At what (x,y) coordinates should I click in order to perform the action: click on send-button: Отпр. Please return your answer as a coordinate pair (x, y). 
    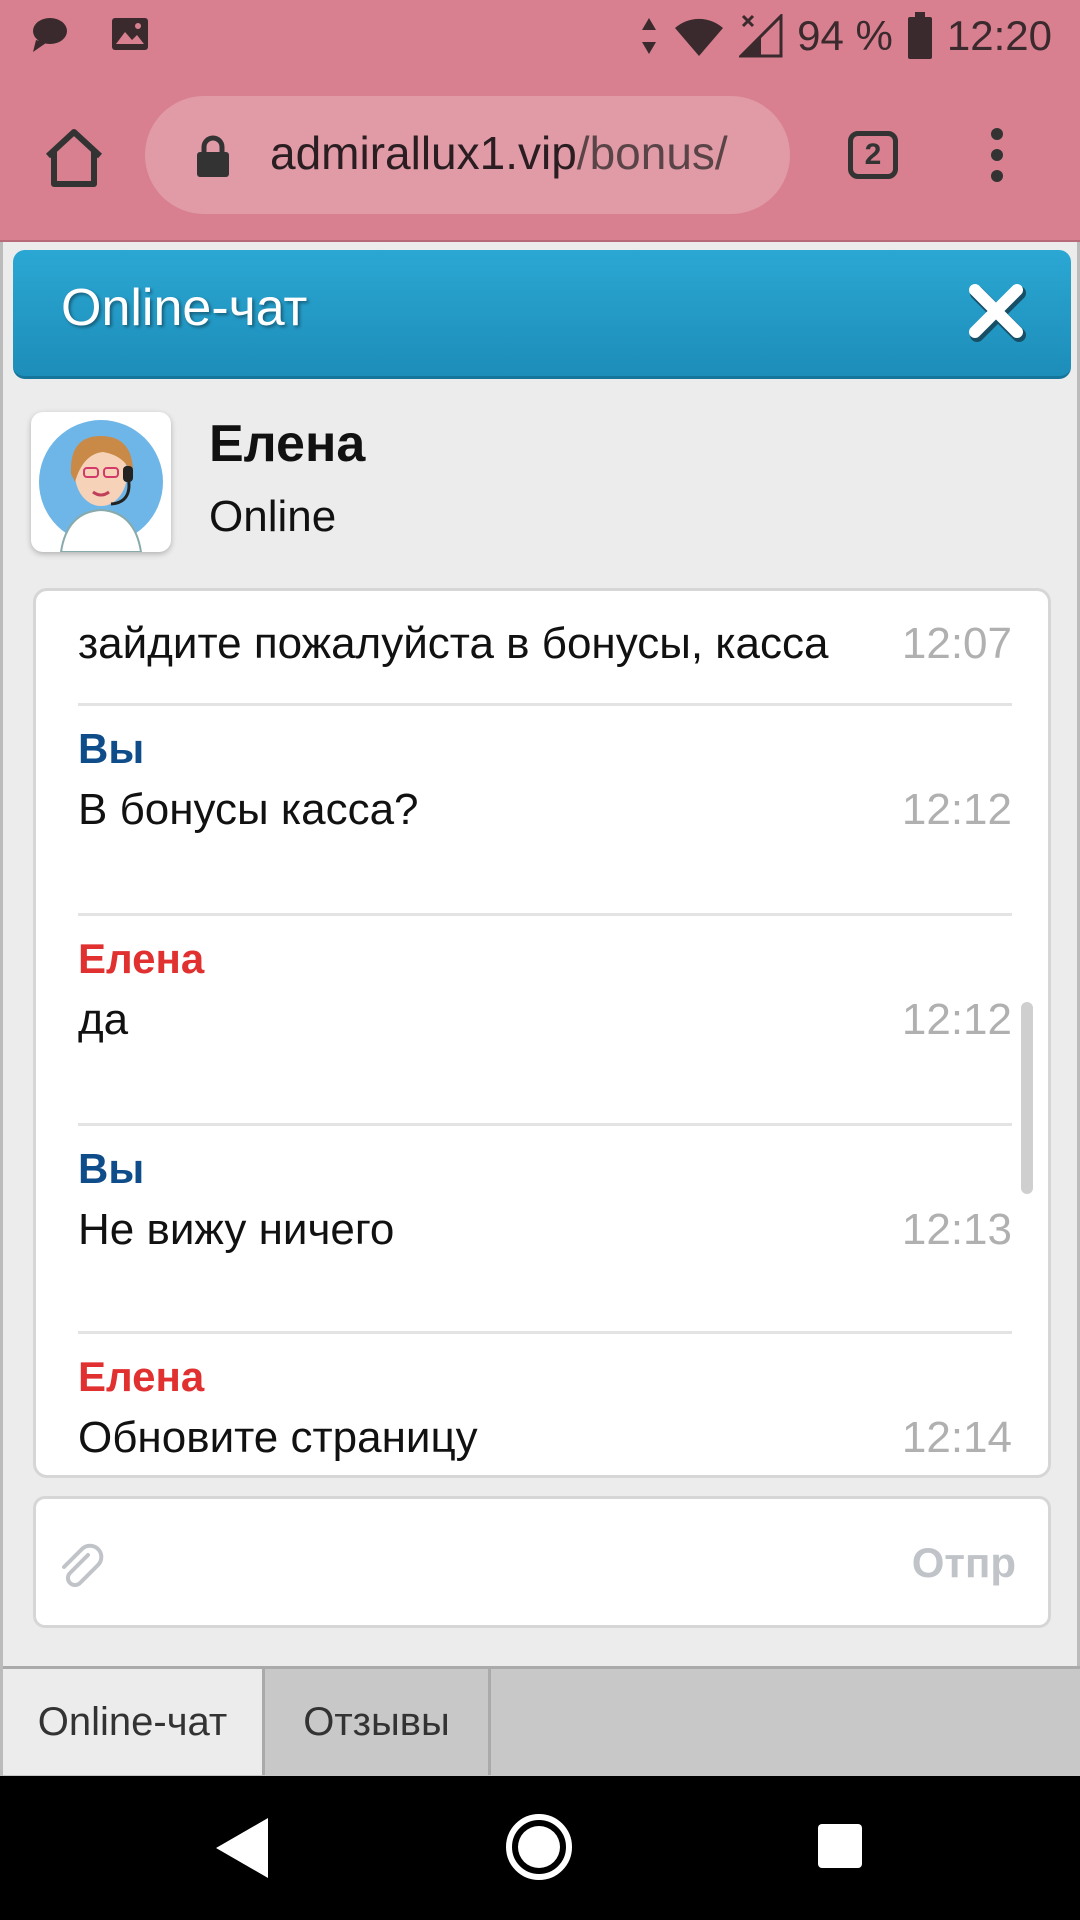
    Looking at the image, I should click on (964, 1563).